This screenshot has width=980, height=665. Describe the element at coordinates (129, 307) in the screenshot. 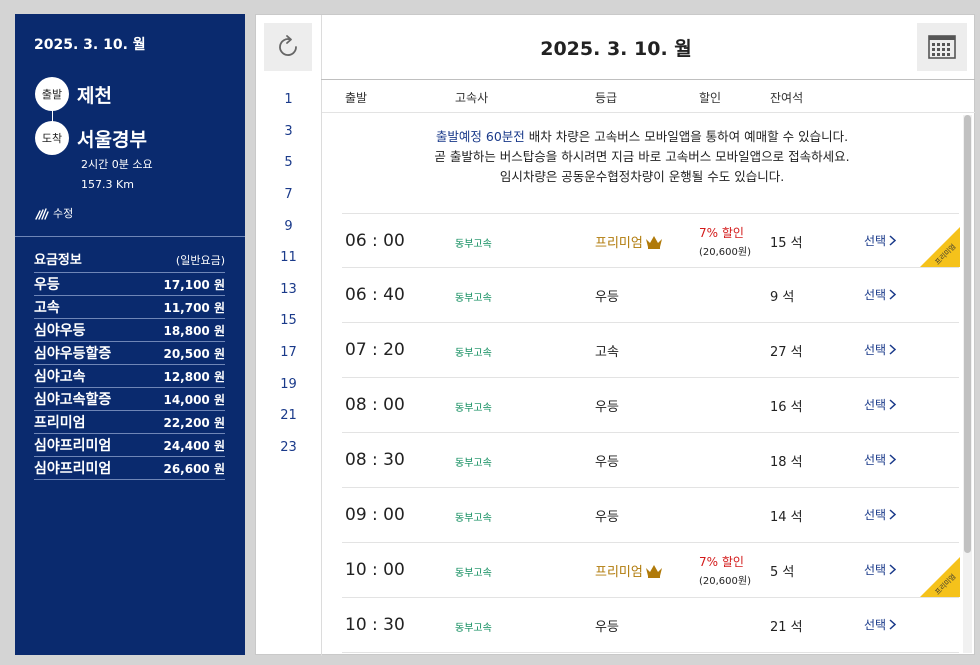

I see `fare-row: 고속 11,700 원` at that location.